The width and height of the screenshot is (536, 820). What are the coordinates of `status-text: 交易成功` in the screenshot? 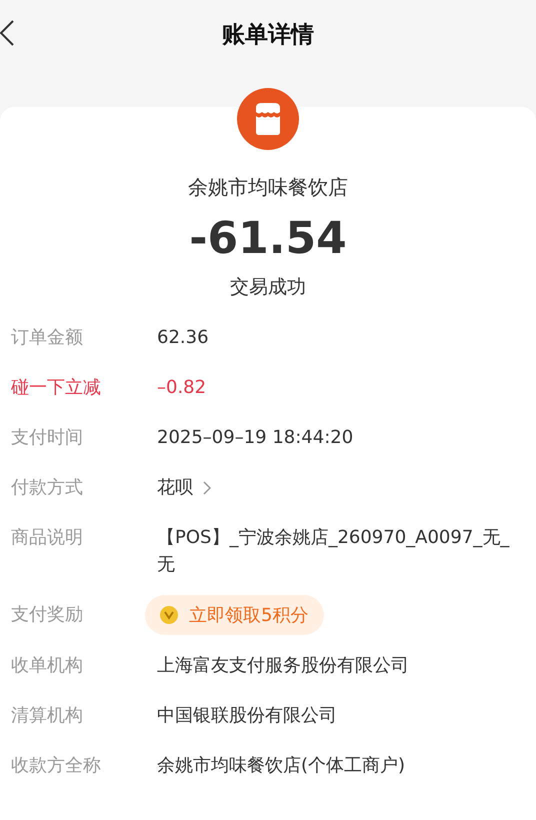 It's located at (268, 287).